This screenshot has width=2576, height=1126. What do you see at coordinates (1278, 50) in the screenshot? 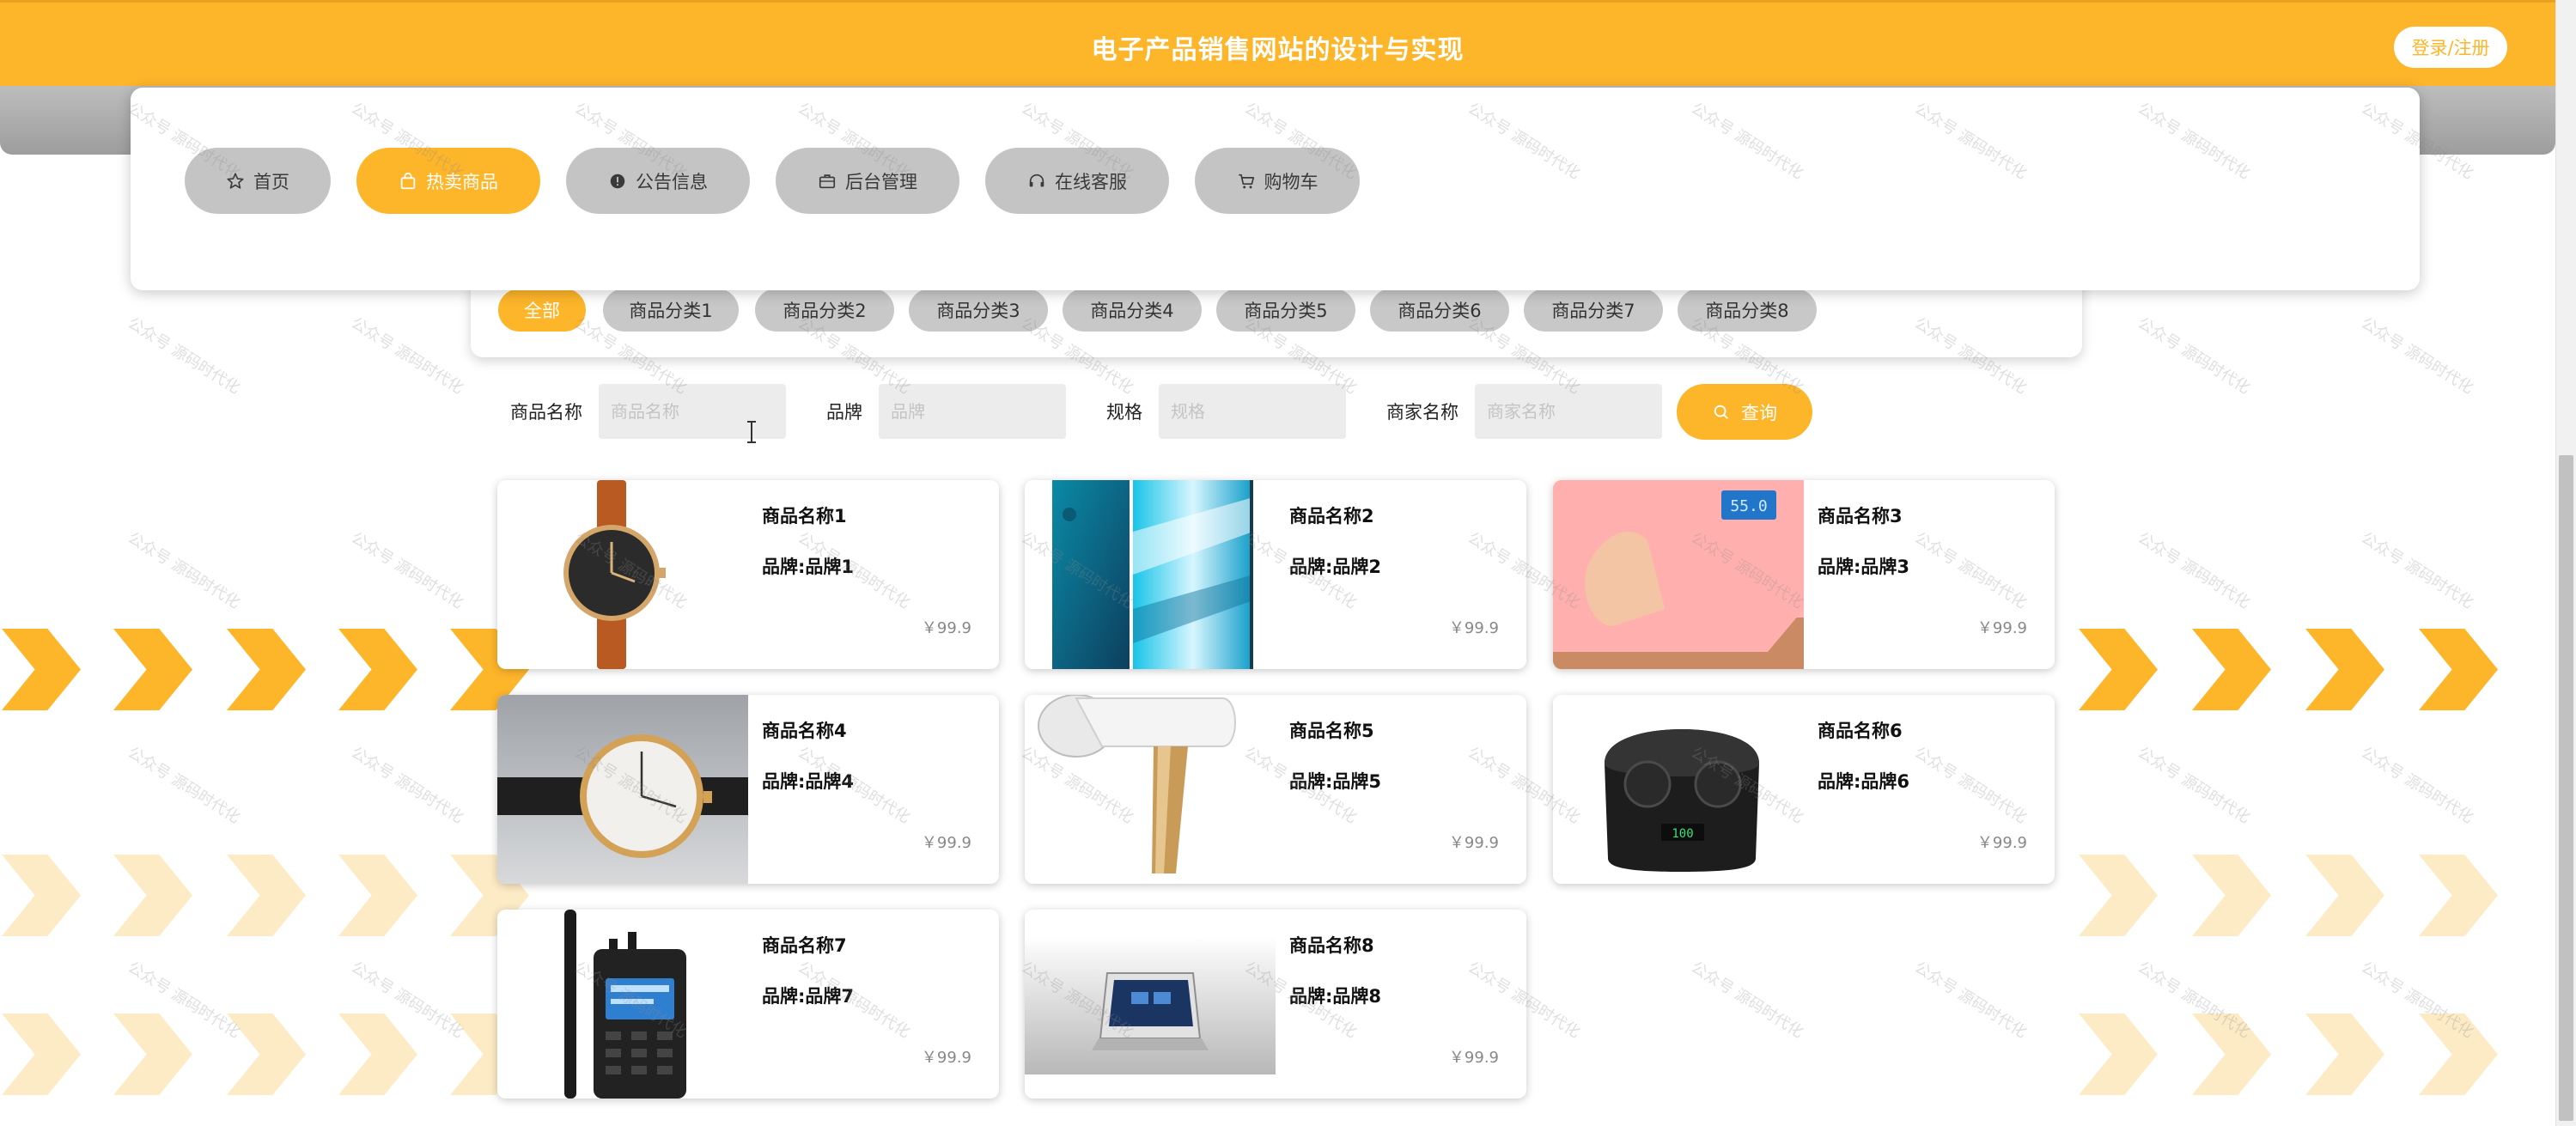
I see `site-title: 电子产品销售网站的设计与实现` at bounding box center [1278, 50].